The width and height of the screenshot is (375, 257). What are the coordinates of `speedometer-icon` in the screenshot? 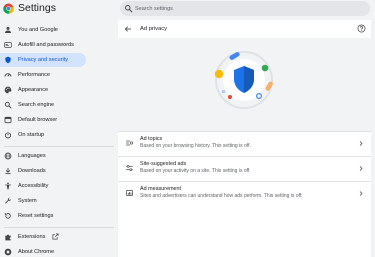 It's located at (8, 75).